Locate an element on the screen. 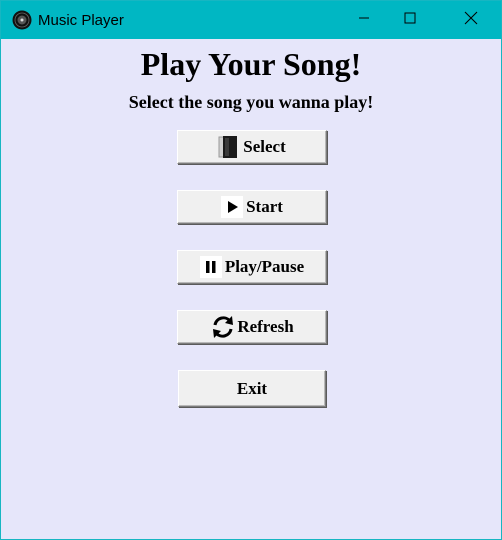  refresh-button: Refresh is located at coordinates (252, 327).